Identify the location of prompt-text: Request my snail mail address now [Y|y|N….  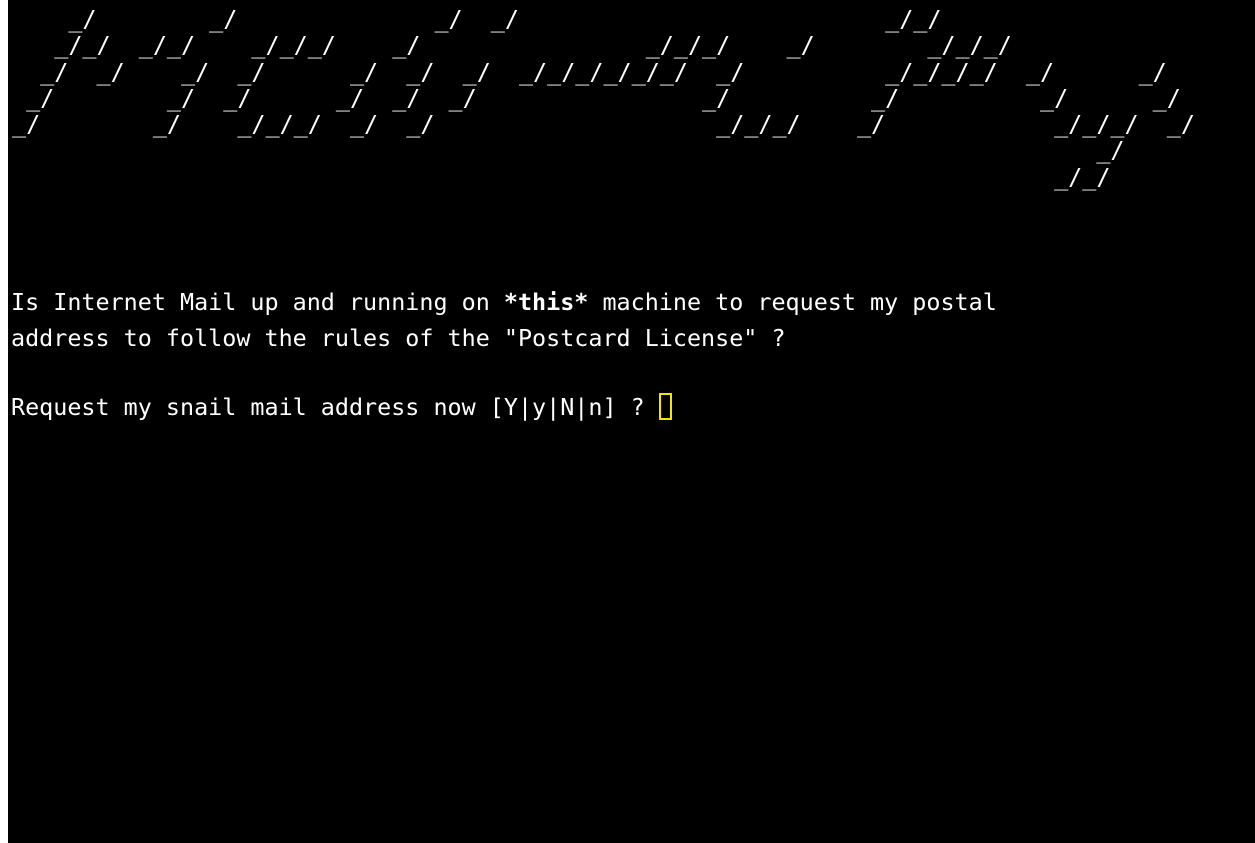
(335, 407).